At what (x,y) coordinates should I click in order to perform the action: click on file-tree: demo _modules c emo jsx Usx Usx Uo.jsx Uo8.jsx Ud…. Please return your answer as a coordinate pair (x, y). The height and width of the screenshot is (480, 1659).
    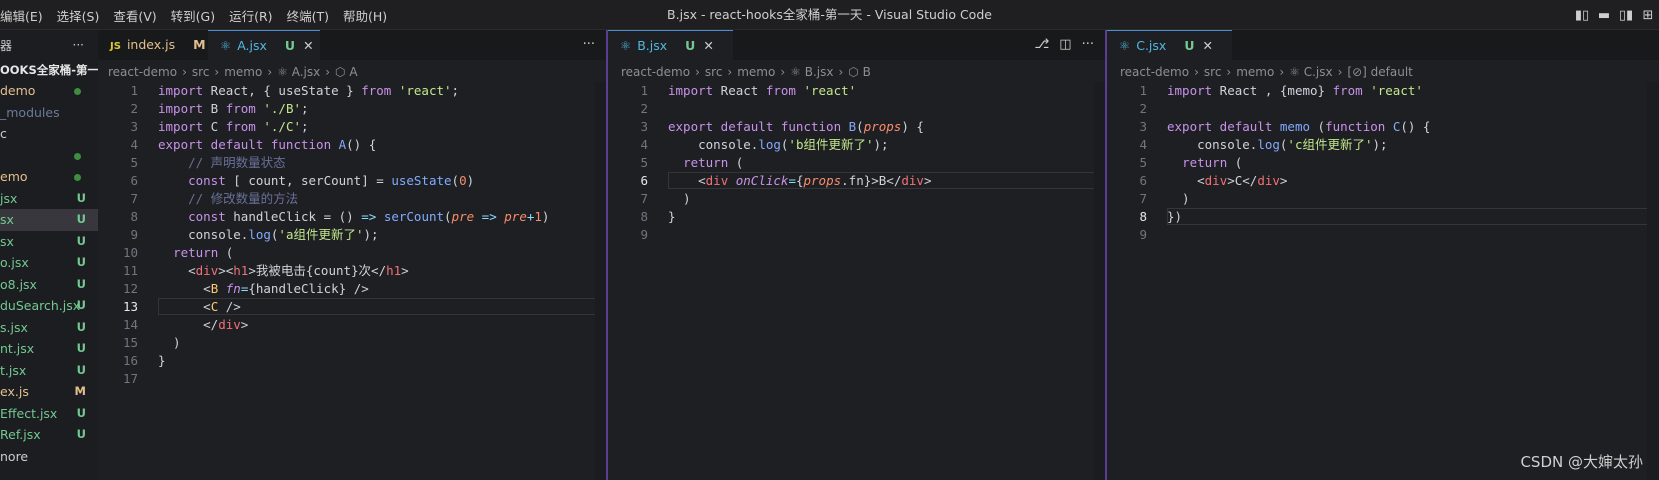
    Looking at the image, I should click on (49, 273).